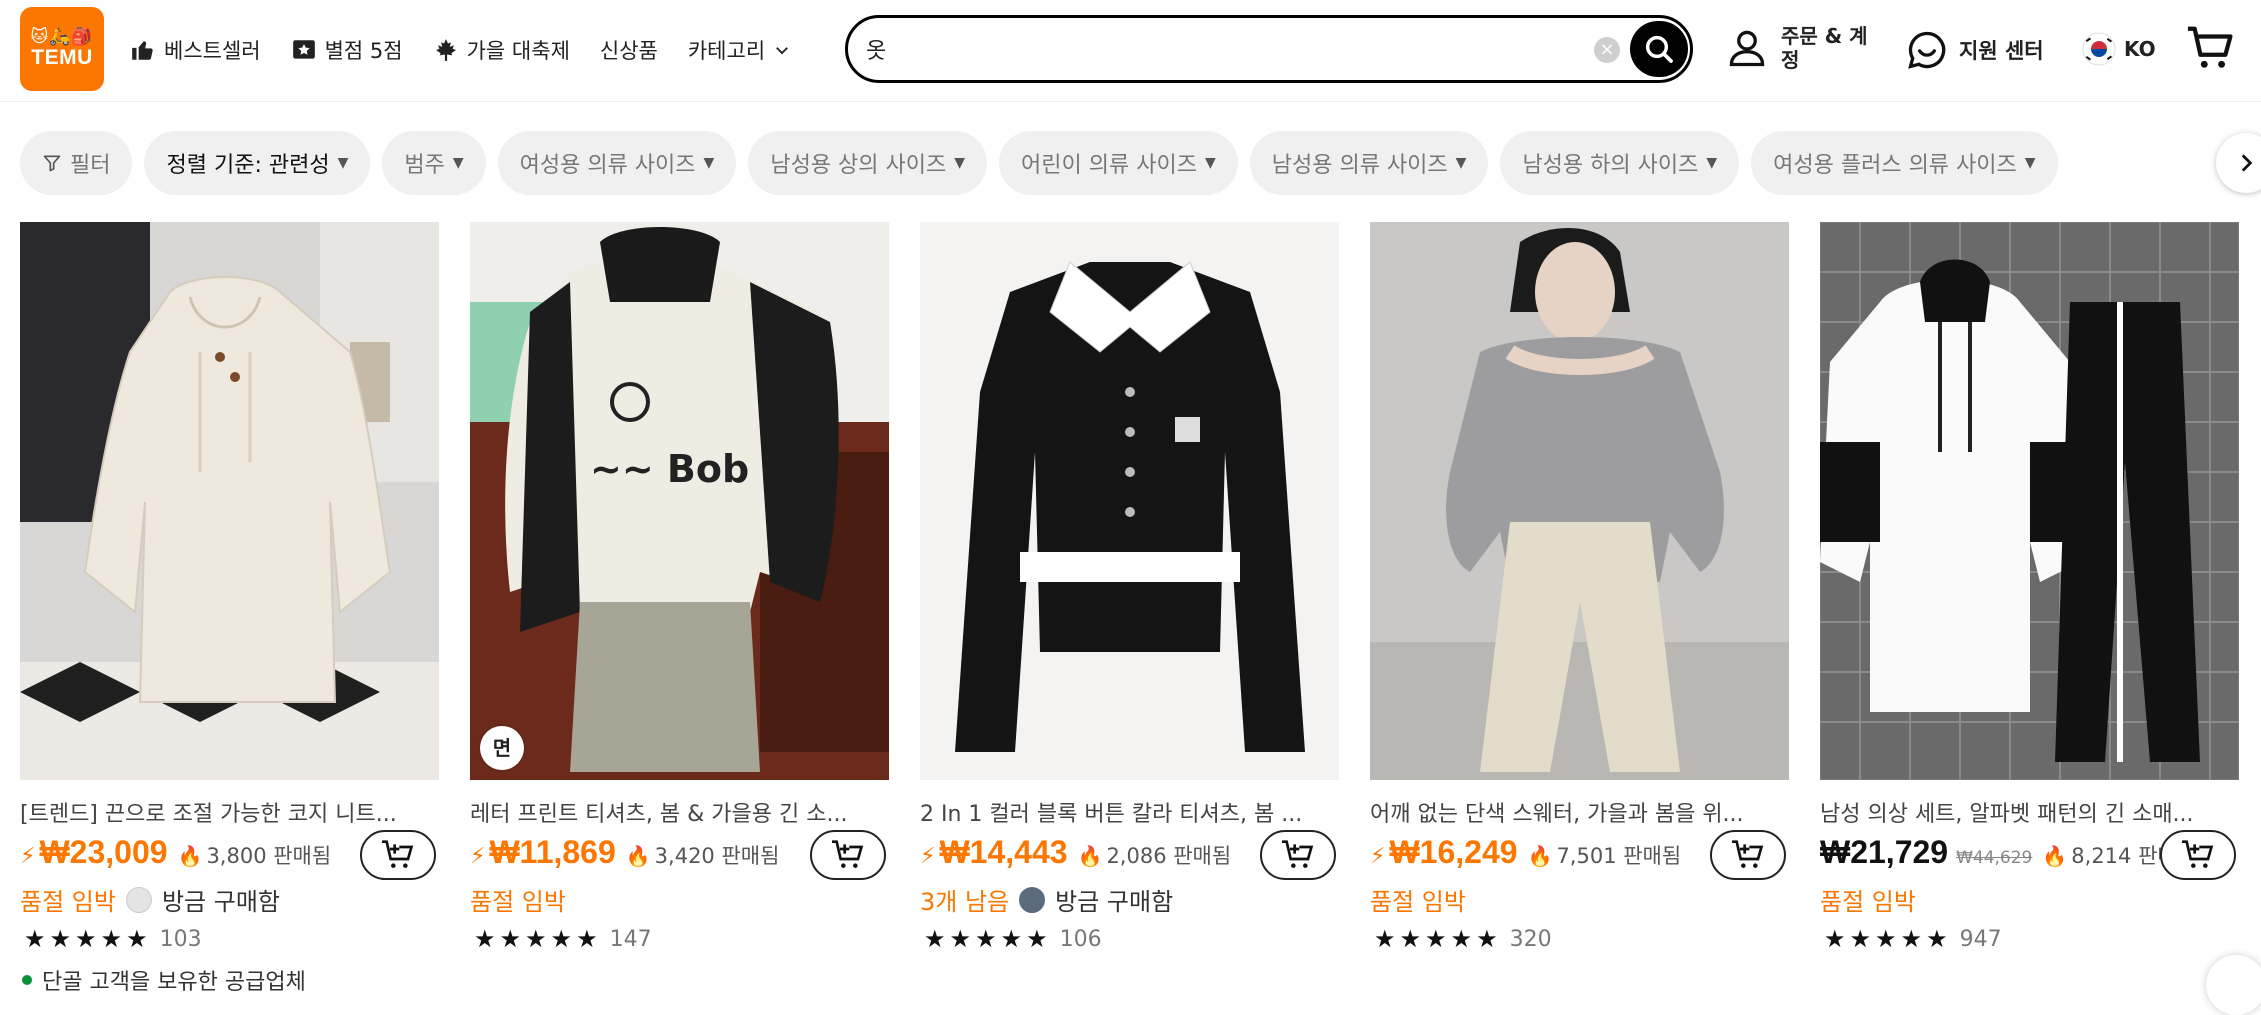 This screenshot has width=2261, height=1015. Describe the element at coordinates (1080, 939) in the screenshot. I see `rating-count: 106` at that location.